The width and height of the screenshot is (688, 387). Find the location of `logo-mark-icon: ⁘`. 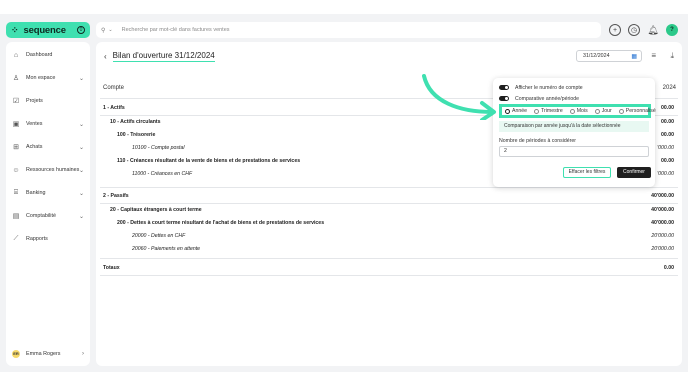

logo-mark-icon: ⁘ is located at coordinates (15, 29).